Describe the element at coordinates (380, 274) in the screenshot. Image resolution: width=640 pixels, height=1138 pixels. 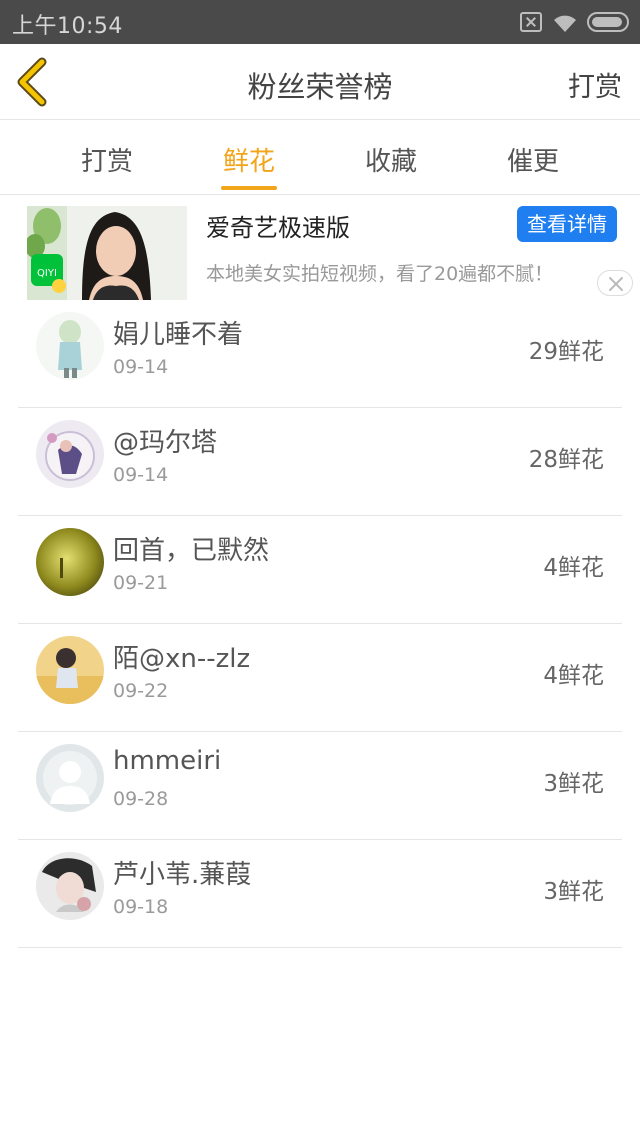
I see `ad-description: 本地美女实拍短视频，看了20遍都不腻！` at that location.